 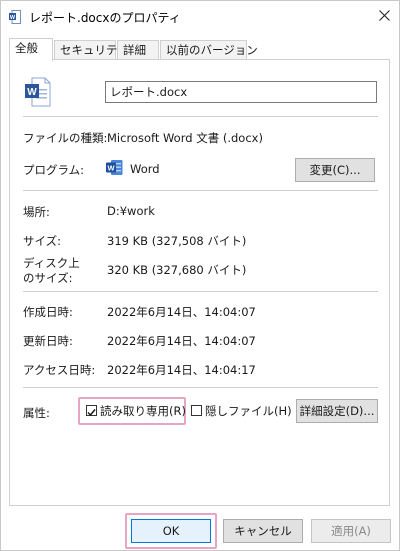 I want to click on word-file-icon: W, so click(x=38, y=93).